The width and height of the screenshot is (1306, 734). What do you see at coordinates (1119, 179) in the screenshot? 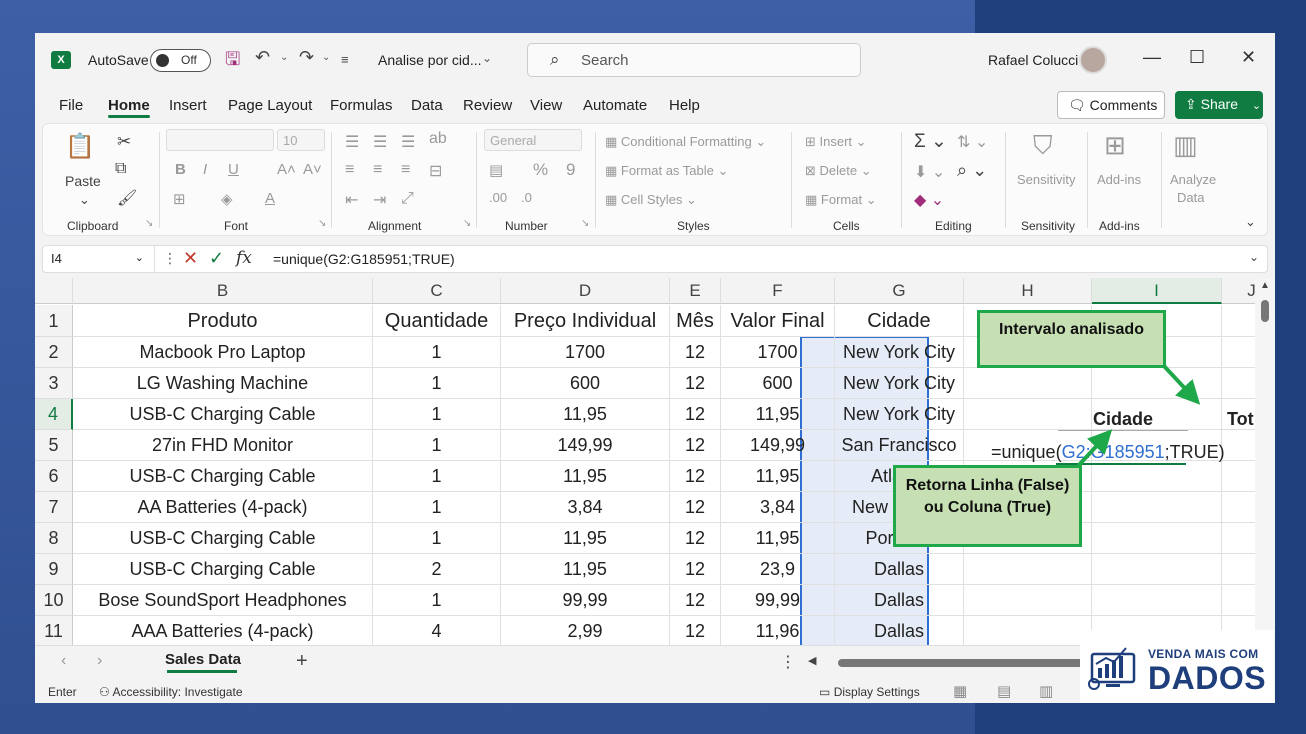
I see `add-ins-button: Add-ins` at bounding box center [1119, 179].